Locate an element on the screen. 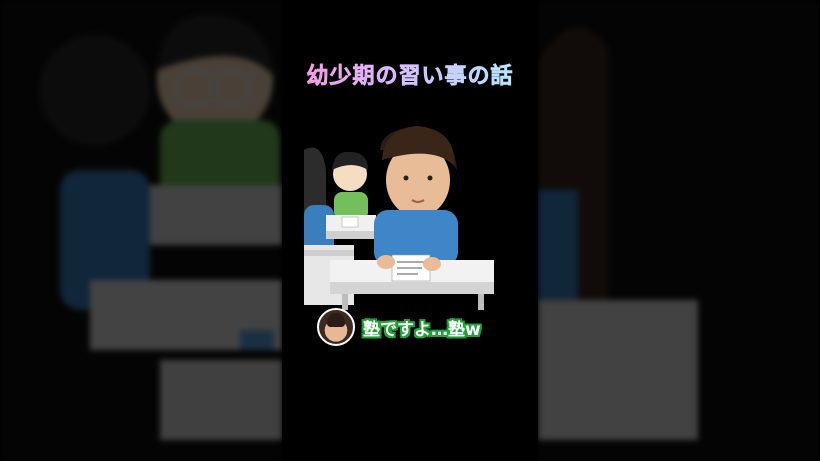 The width and height of the screenshot is (820, 461). subtitle-row: 塾ですよ…塾w is located at coordinates (399, 327).